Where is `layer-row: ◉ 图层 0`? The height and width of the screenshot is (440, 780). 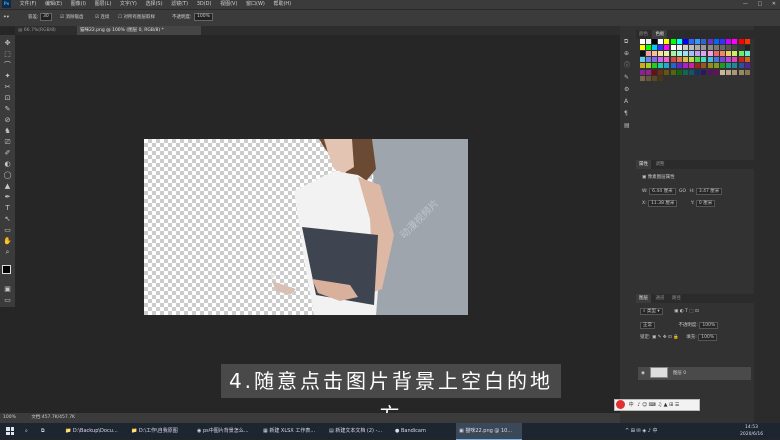 layer-row: ◉ 图层 0 is located at coordinates (694, 373).